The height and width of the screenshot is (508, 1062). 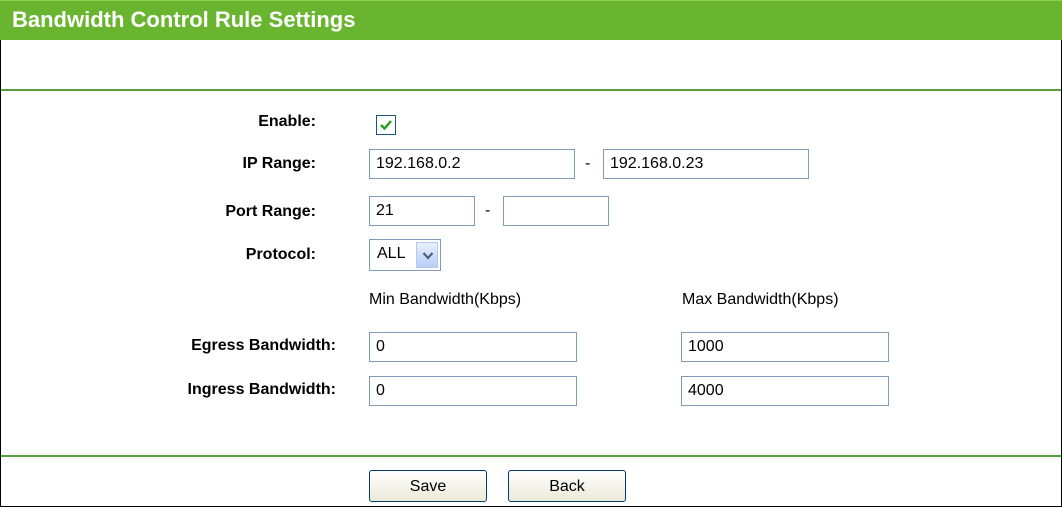 I want to click on egress-bandwidth-label: Egress Bandwidth:, so click(x=263, y=345).